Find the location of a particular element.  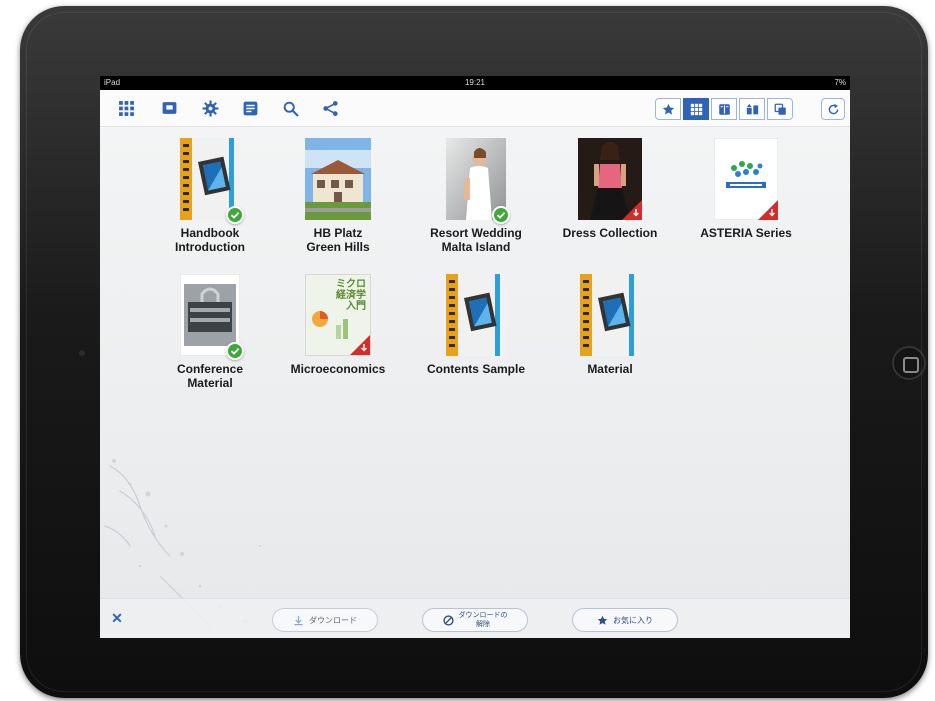

book-item: ミクロ 経済学 入門 Microeconomics is located at coordinates (338, 325).